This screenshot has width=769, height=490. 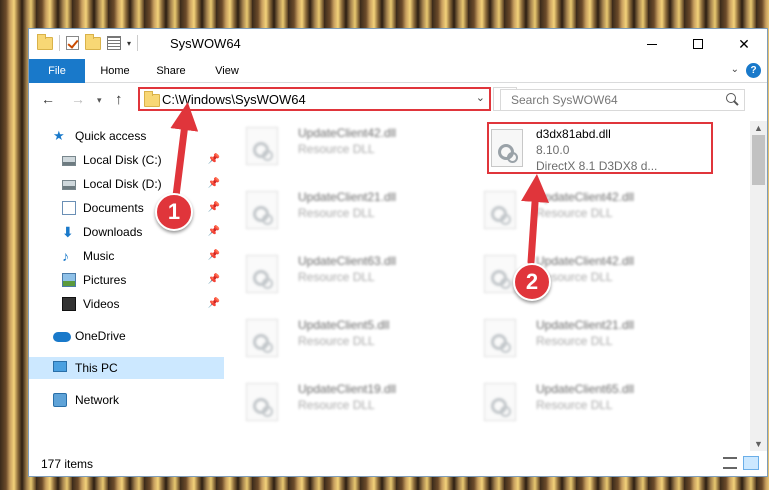 I want to click on documents-icon, so click(x=69, y=208).